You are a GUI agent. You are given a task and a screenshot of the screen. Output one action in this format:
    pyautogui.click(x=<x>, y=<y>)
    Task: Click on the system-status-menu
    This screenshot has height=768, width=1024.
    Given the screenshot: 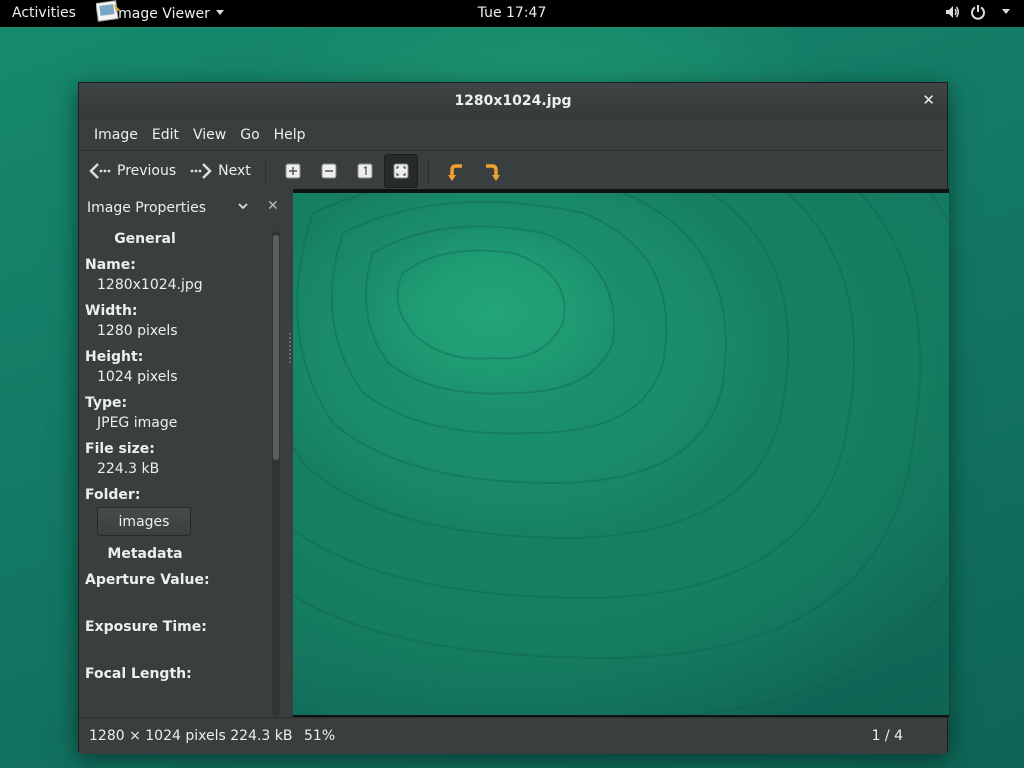 What is the action you would take?
    pyautogui.click(x=977, y=12)
    